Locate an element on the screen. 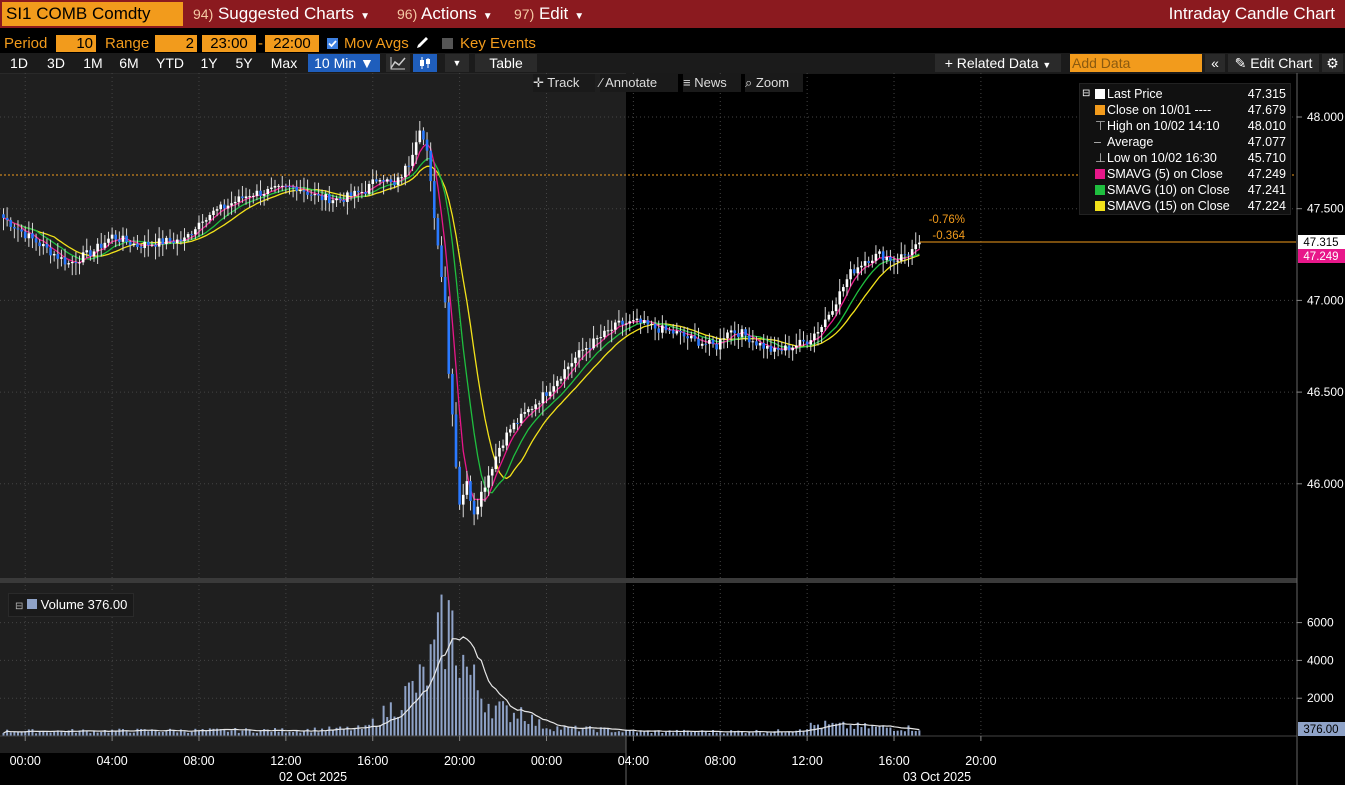 This screenshot has height=785, width=1345. pencil-icon is located at coordinates (423, 43).